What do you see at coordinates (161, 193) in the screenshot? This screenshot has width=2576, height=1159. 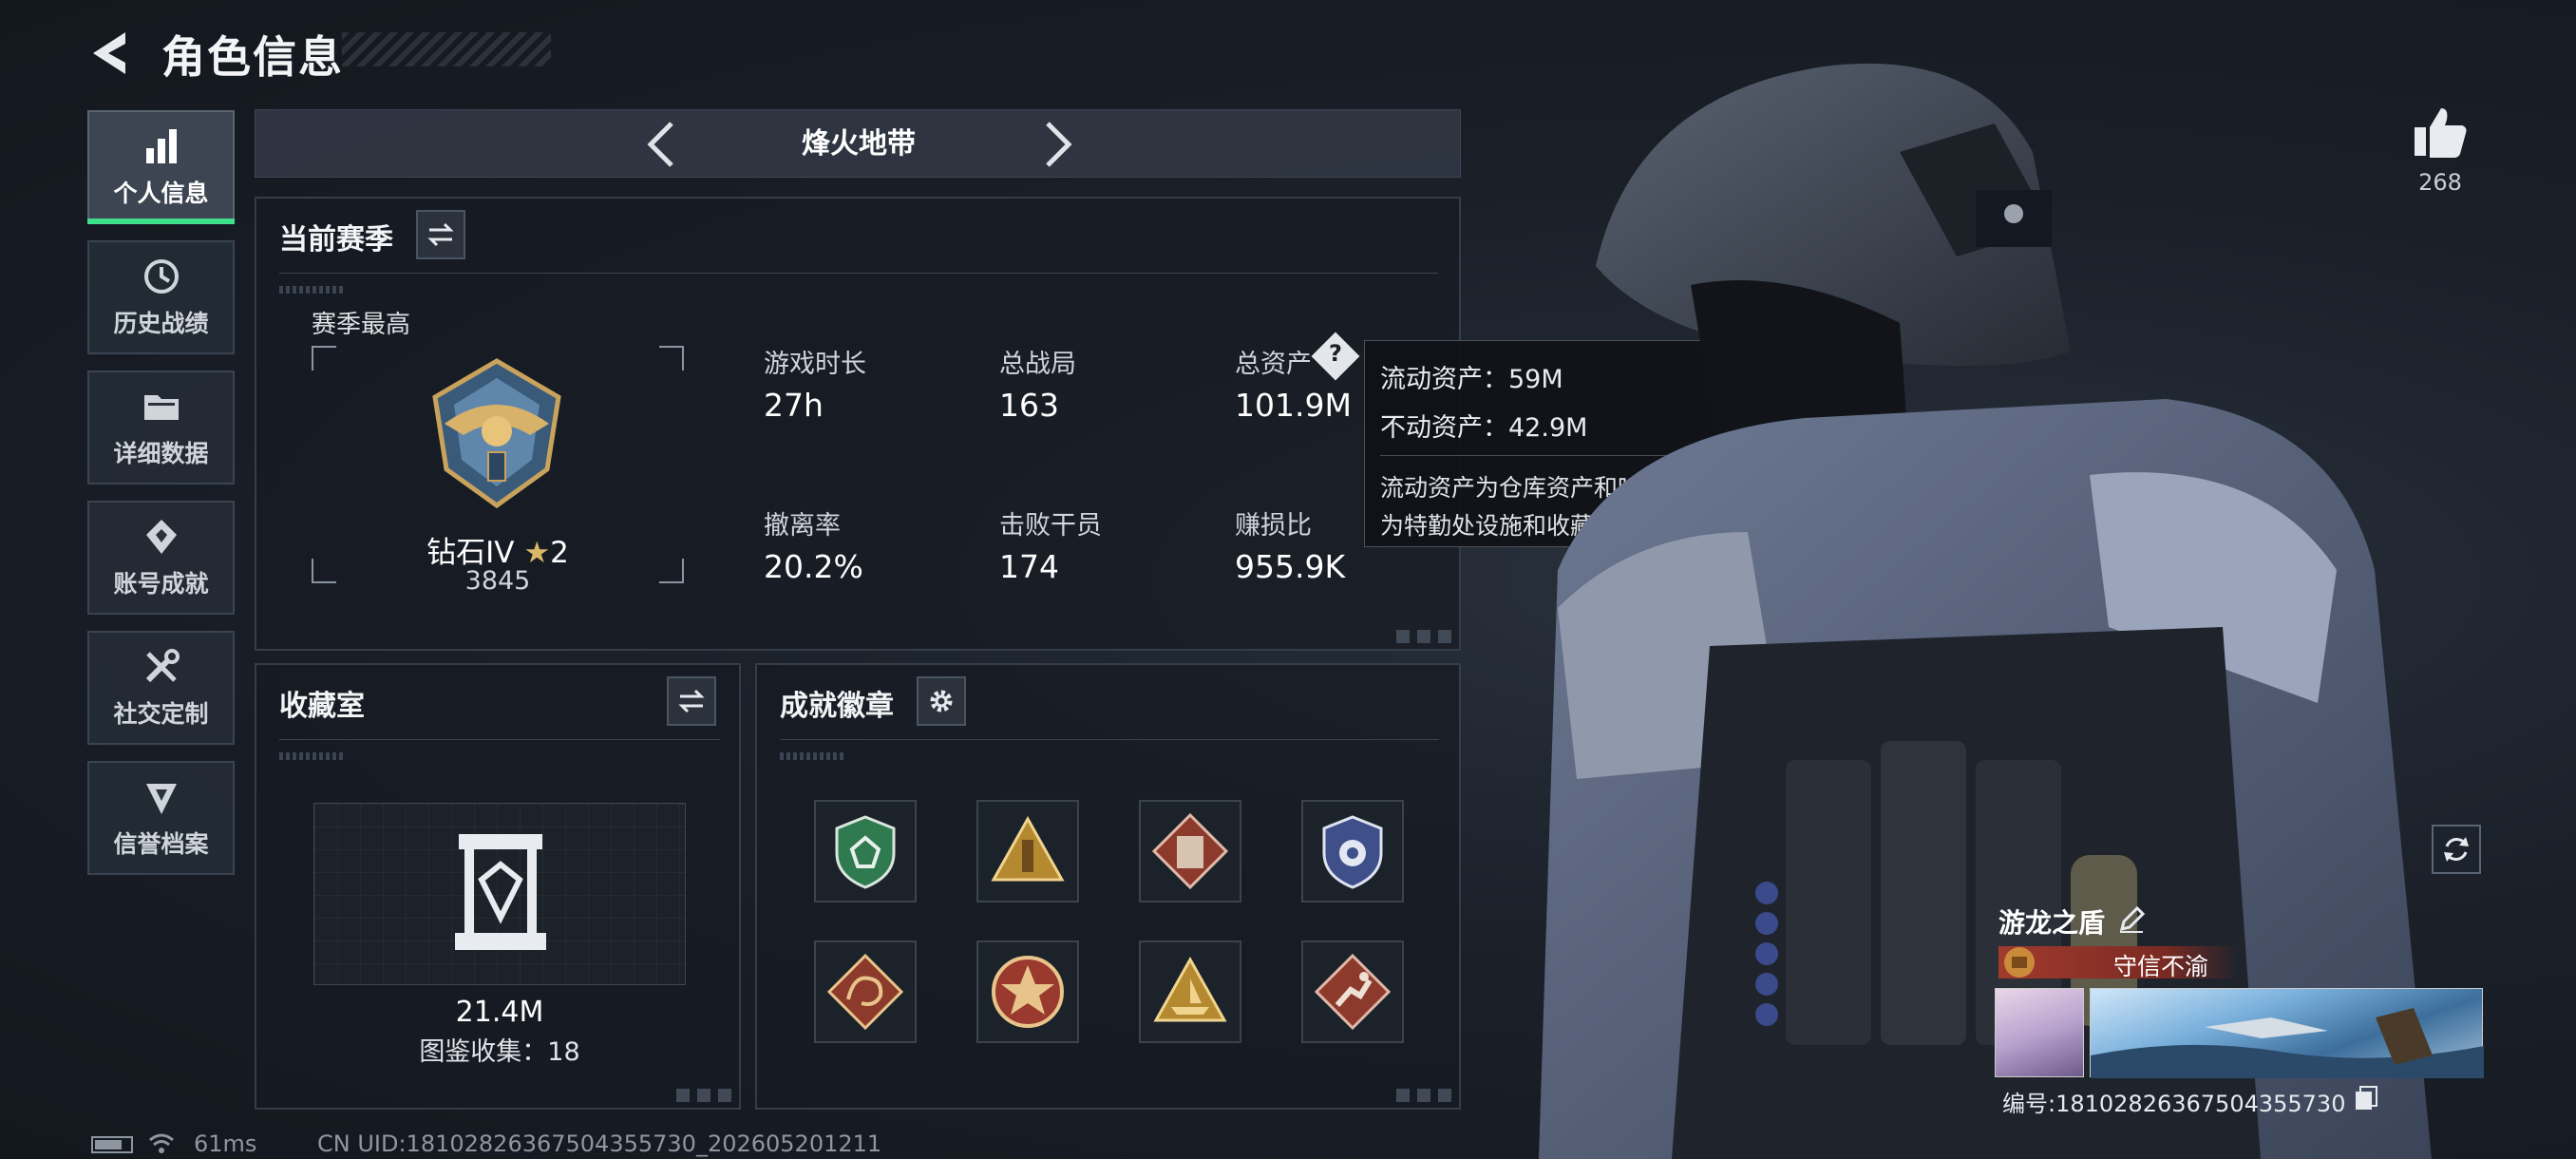 I see `nav-item-label: 个人信息` at bounding box center [161, 193].